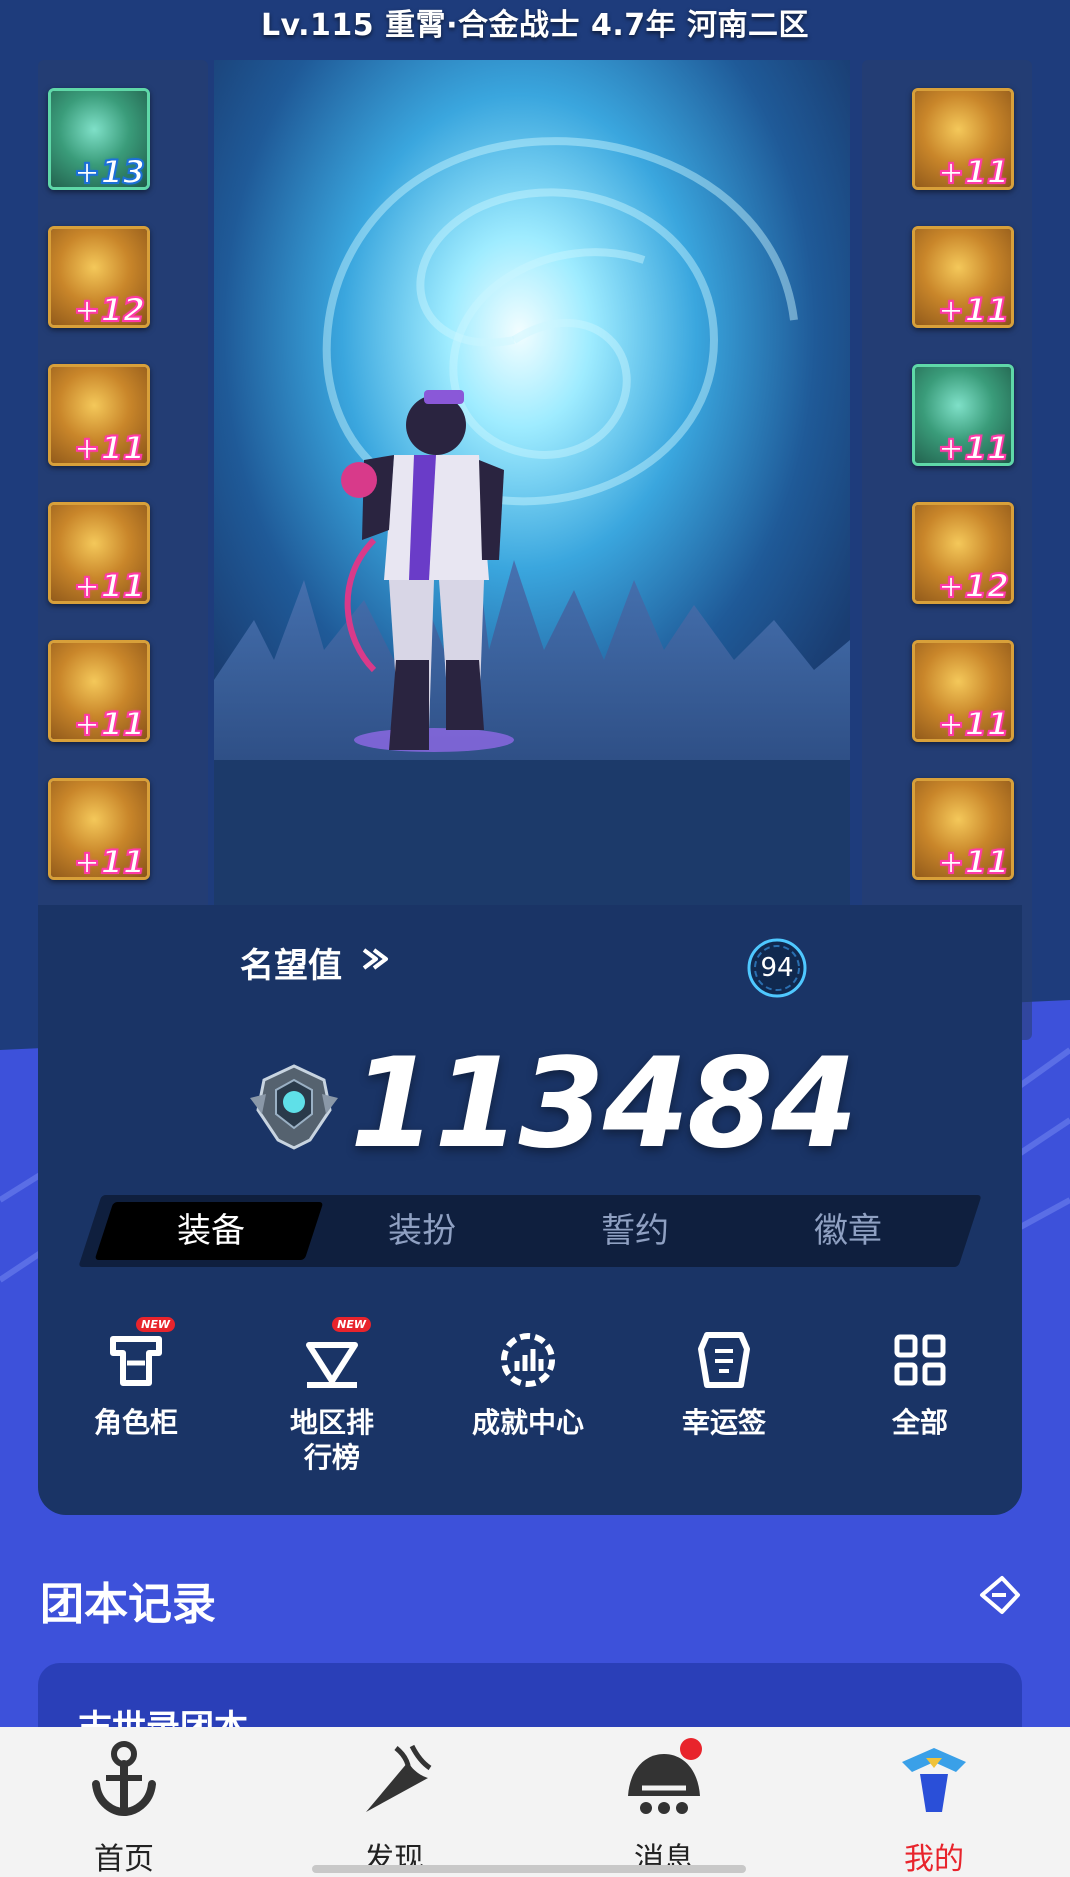 The width and height of the screenshot is (1070, 1877). Describe the element at coordinates (777, 968) in the screenshot. I see `fame-rank-value: 94` at that location.